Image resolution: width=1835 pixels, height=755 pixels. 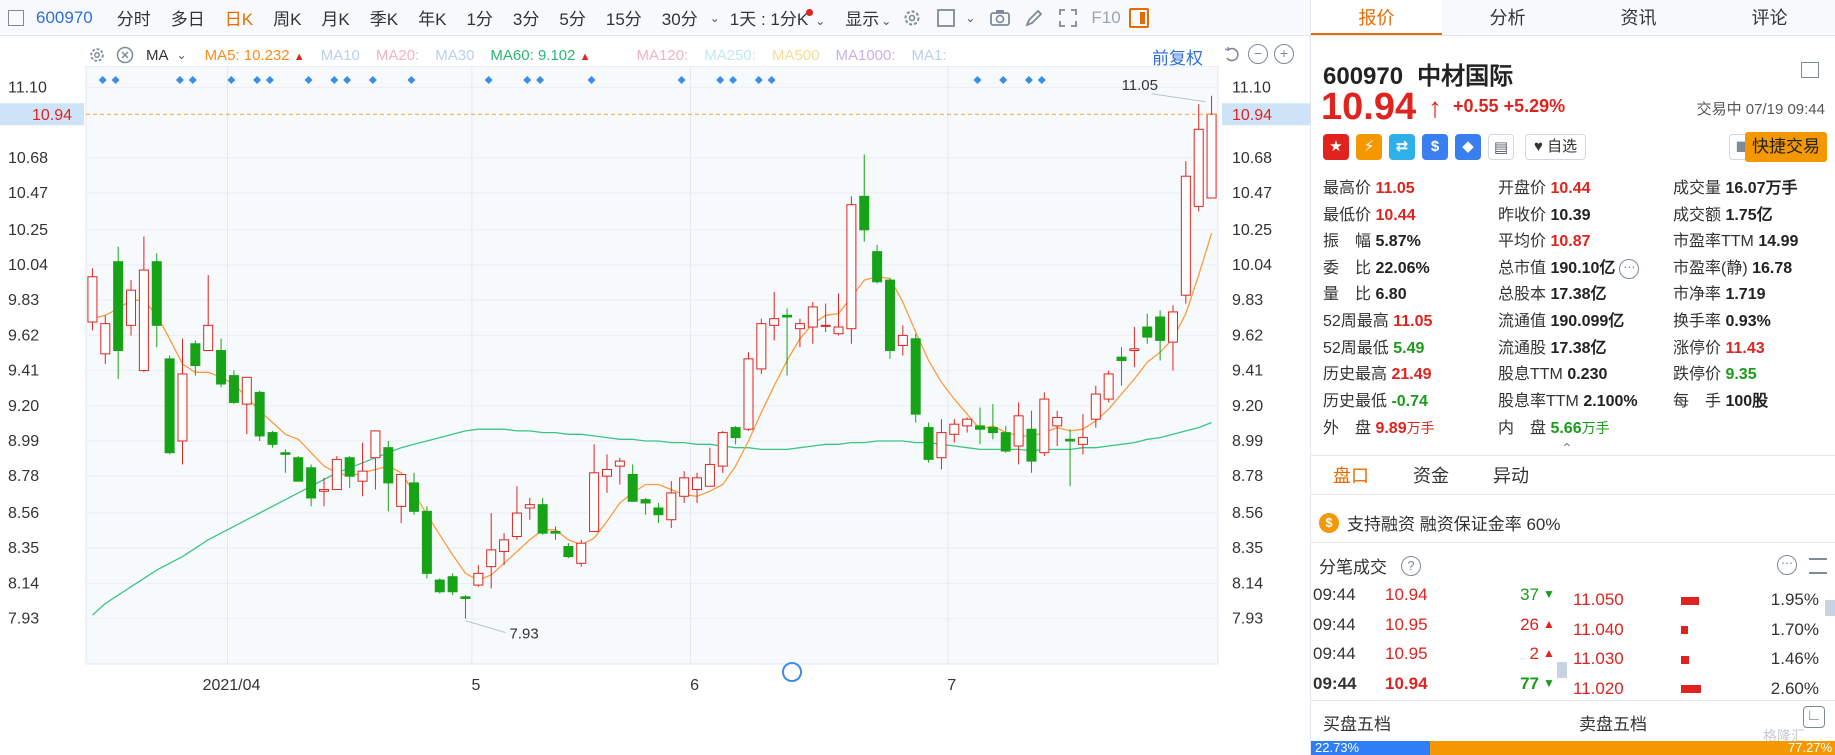 I want to click on help-icon: ?, so click(x=1411, y=565).